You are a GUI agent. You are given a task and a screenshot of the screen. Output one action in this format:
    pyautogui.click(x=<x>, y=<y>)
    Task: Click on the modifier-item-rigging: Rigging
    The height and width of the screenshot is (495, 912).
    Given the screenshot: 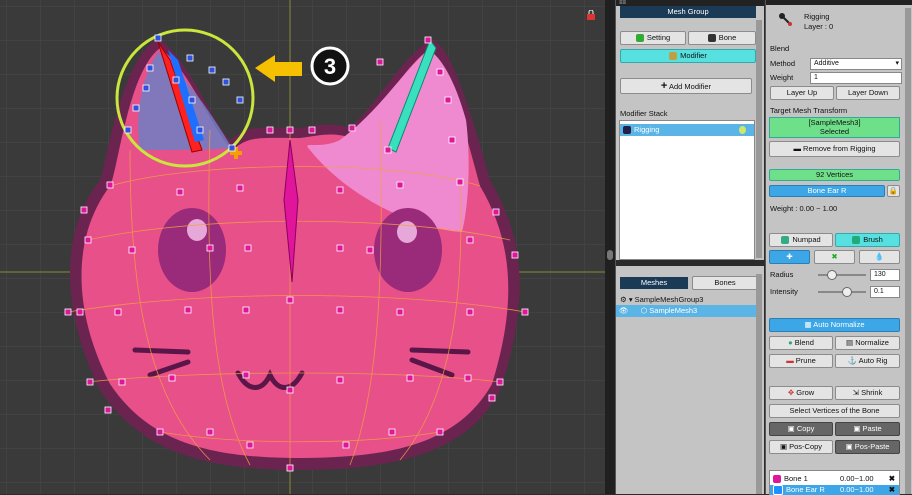 What is the action you would take?
    pyautogui.click(x=687, y=130)
    